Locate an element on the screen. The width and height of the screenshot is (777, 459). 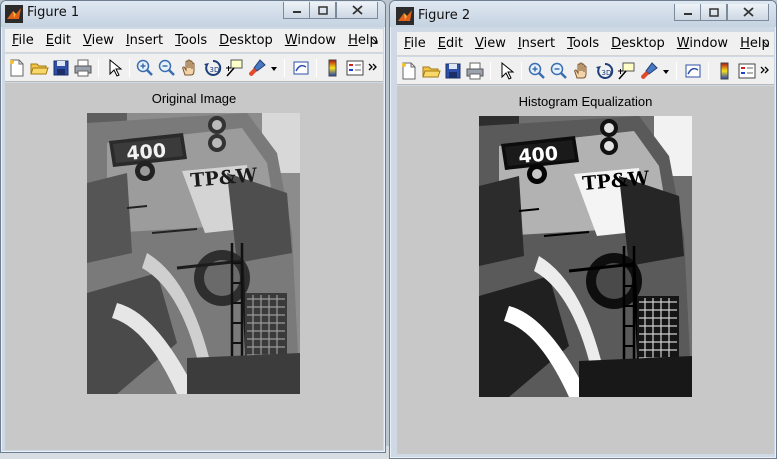
window-title: Figure 1 is located at coordinates (53, 12).